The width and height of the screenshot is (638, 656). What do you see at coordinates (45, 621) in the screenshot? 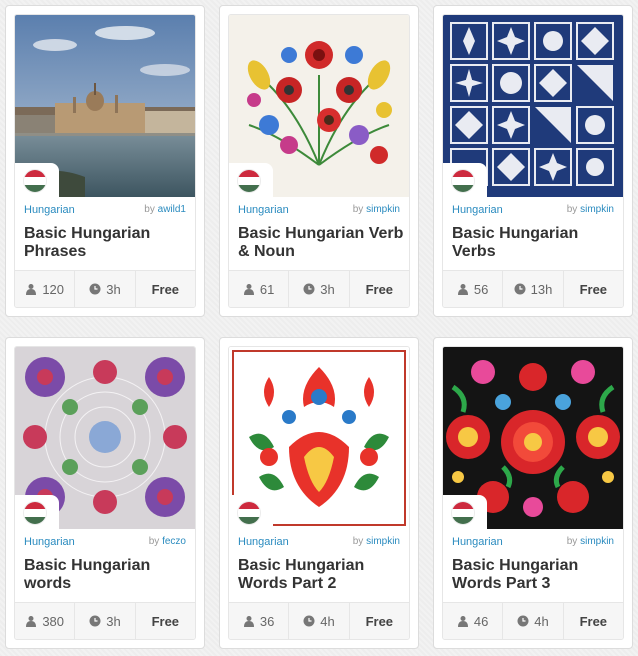
I see `learners-count: 380` at bounding box center [45, 621].